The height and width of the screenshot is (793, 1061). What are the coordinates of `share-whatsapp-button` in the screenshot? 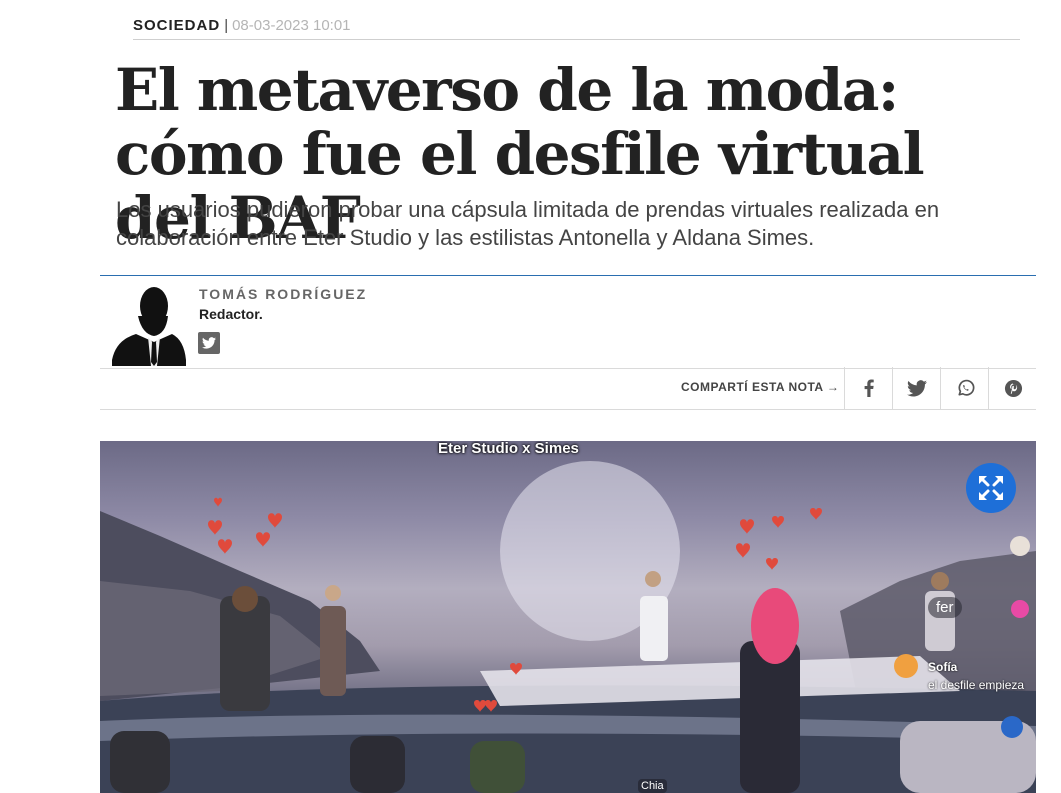 It's located at (964, 388).